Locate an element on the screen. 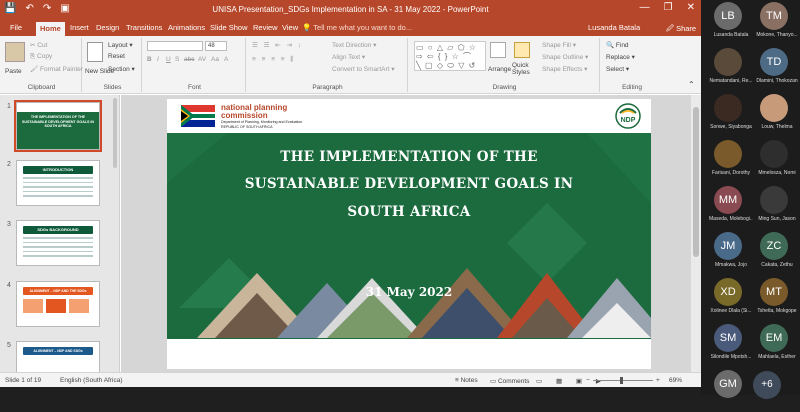 This screenshot has width=800, height=412. tab-file: File is located at coordinates (16, 27).